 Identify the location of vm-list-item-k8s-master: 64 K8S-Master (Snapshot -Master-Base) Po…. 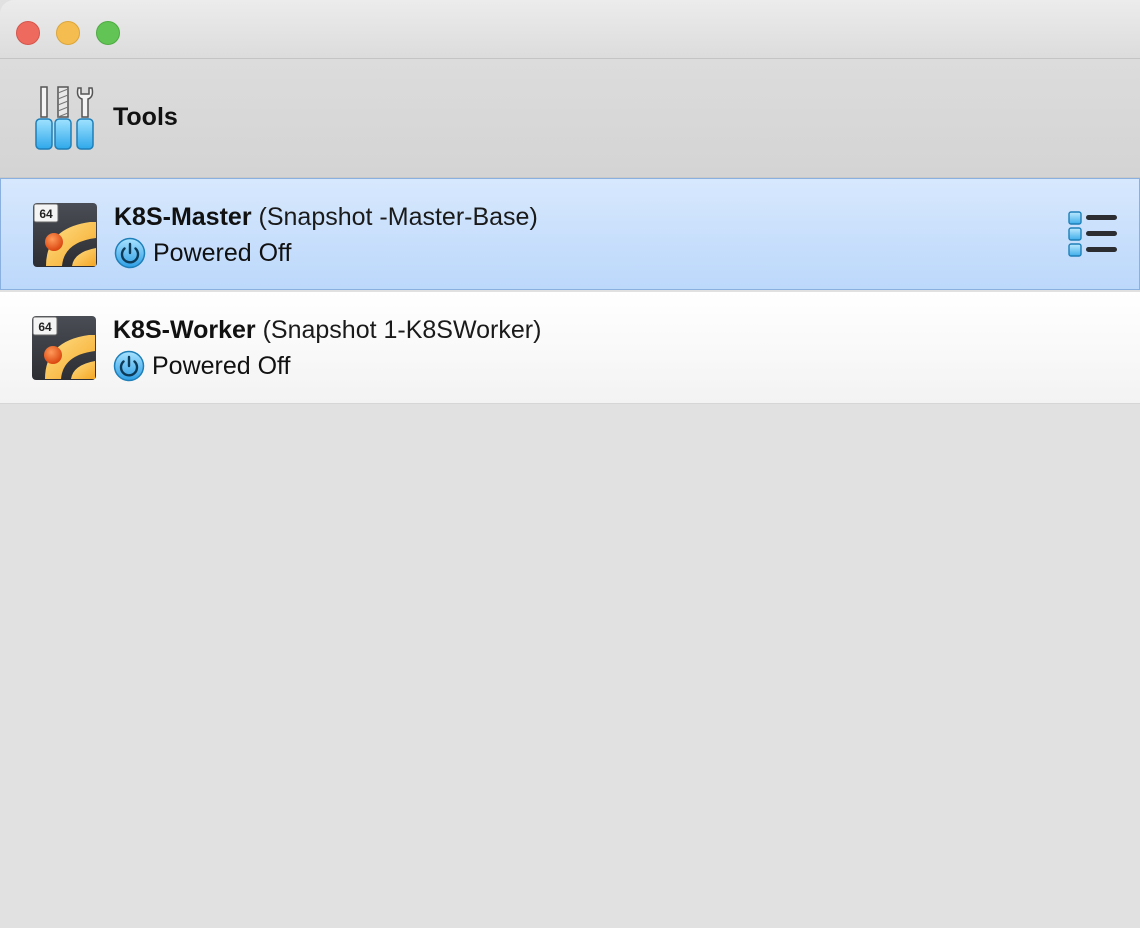
(570, 234).